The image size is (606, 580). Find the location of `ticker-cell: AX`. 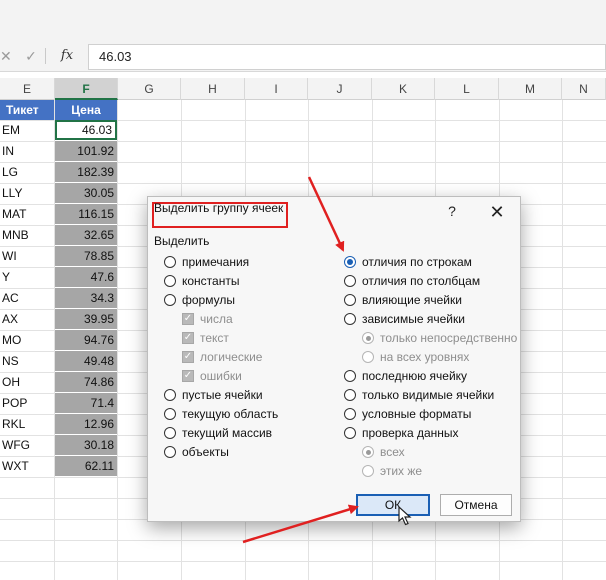

ticker-cell: AX is located at coordinates (27, 319).